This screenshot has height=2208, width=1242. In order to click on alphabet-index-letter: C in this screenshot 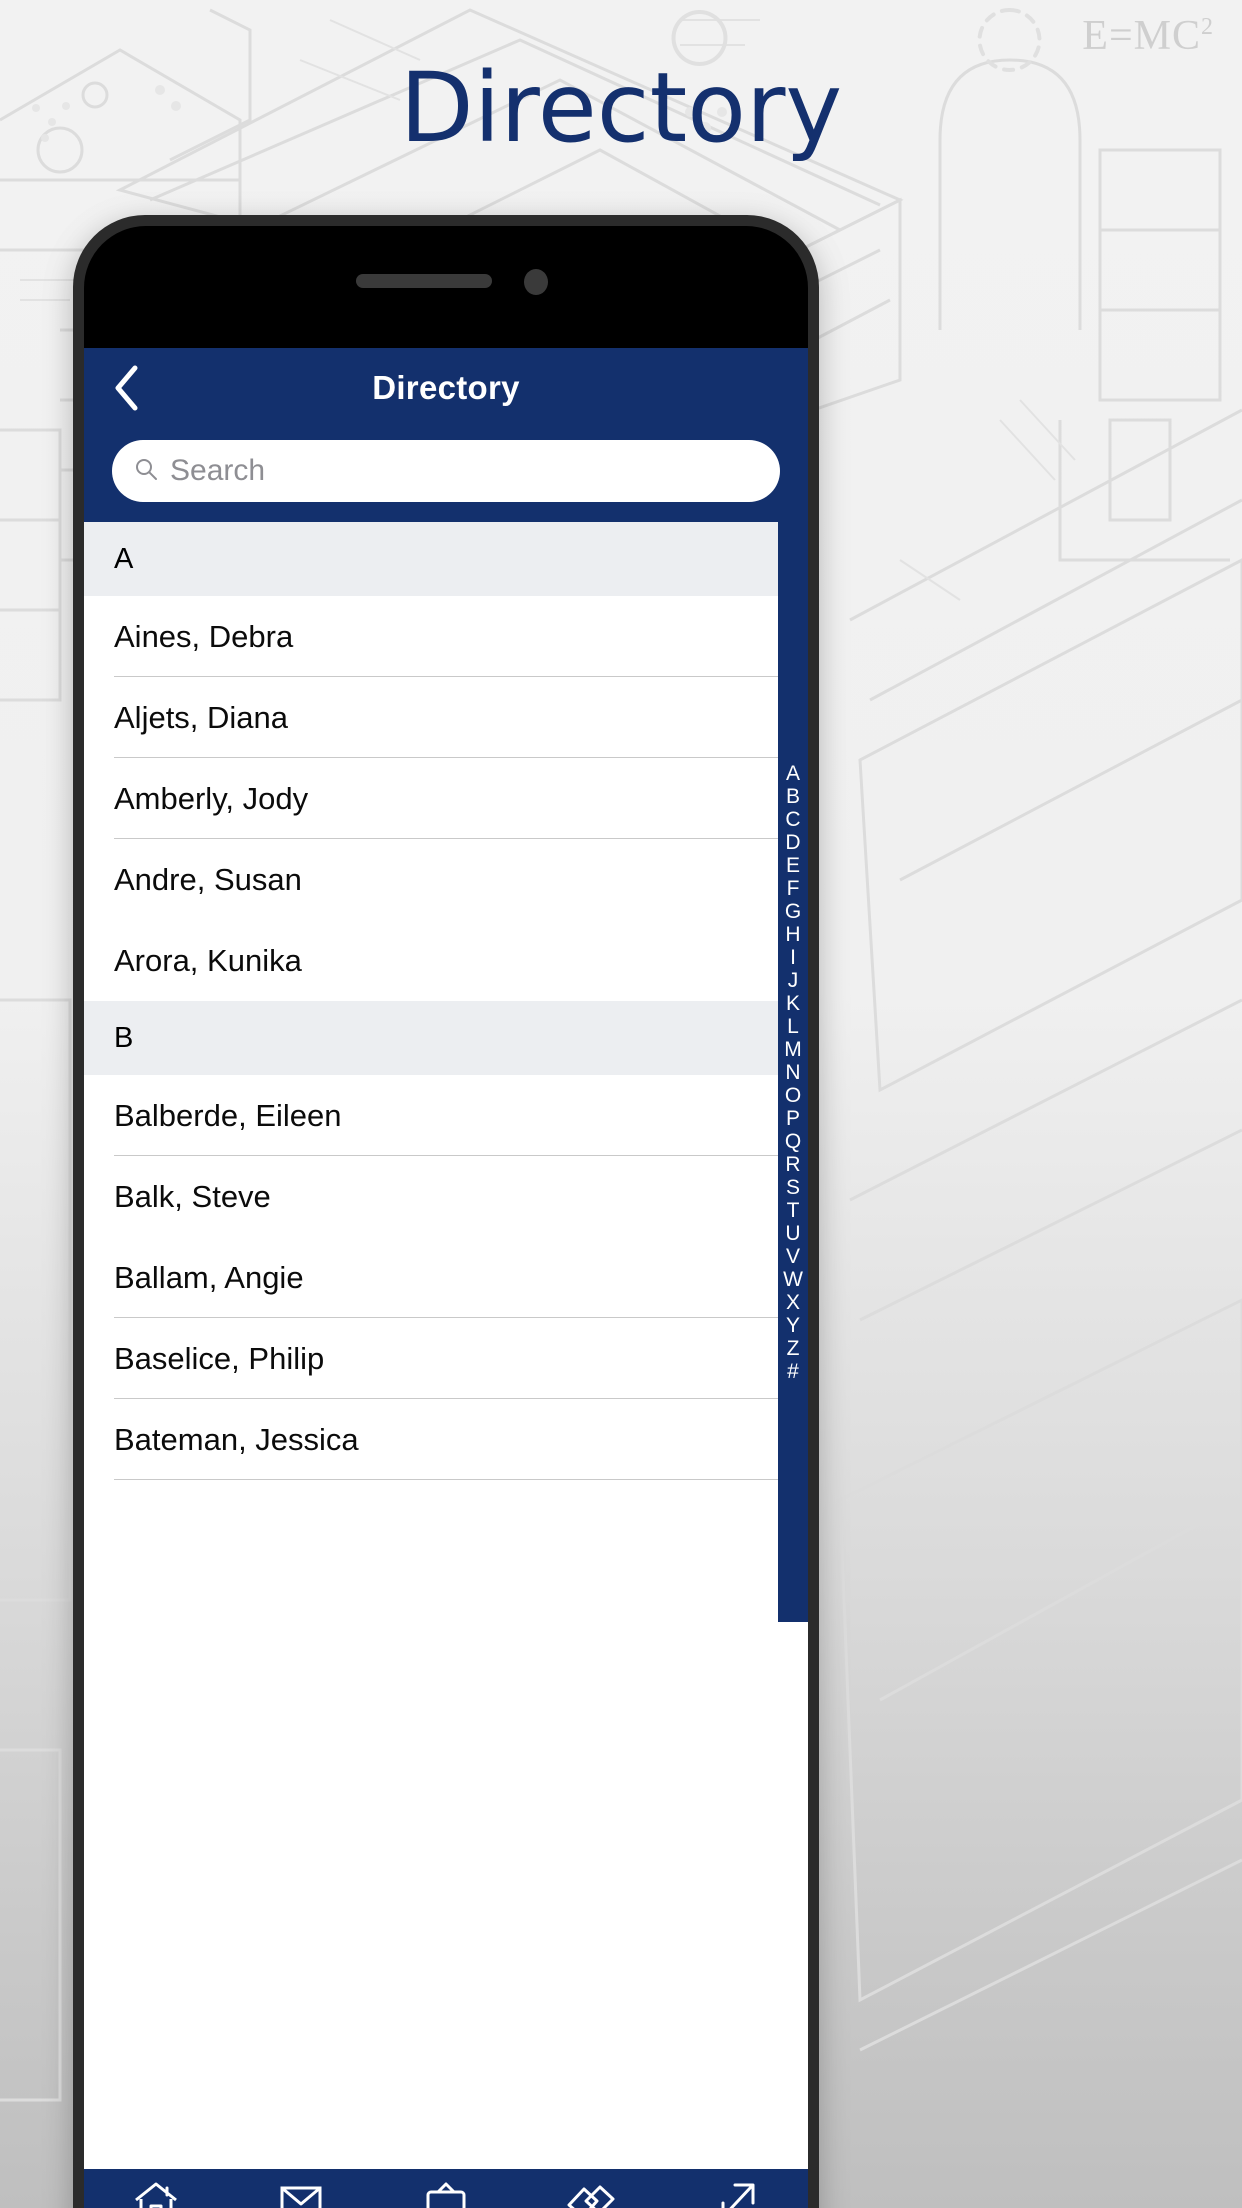, I will do `click(792, 819)`.